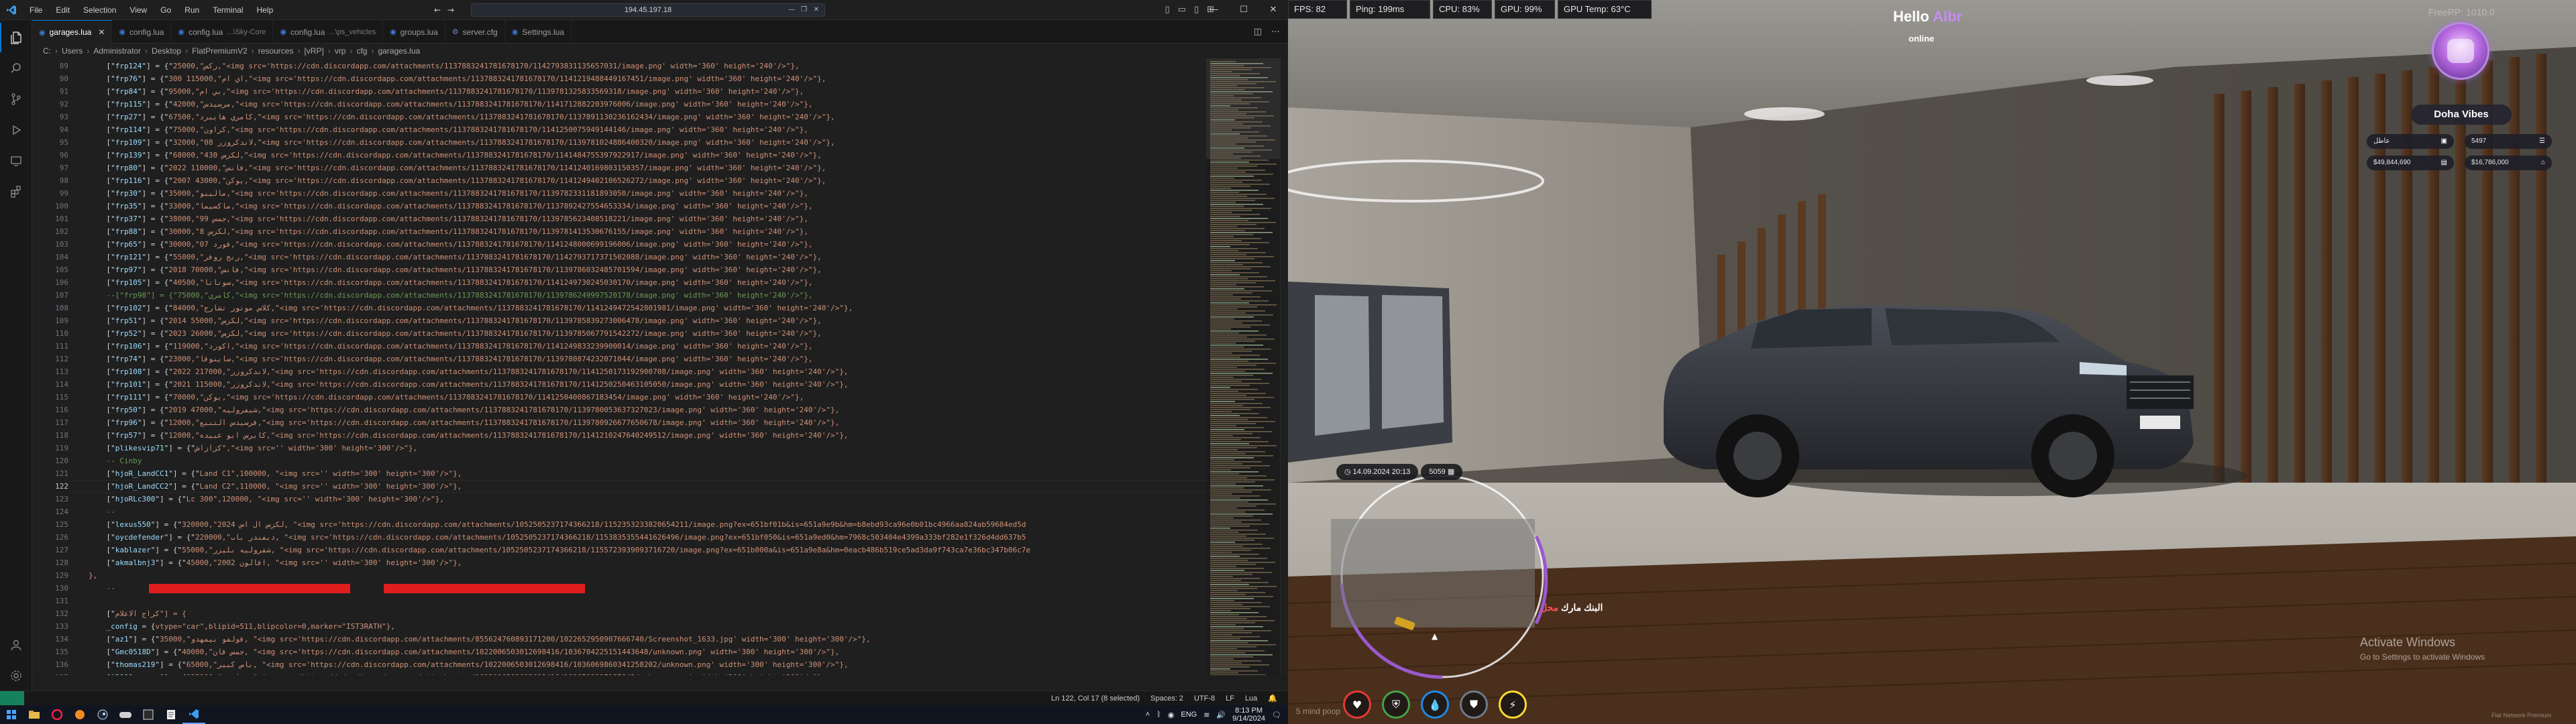 The height and width of the screenshot is (724, 2576). What do you see at coordinates (1204, 699) in the screenshot?
I see `encoding: UTF-8` at bounding box center [1204, 699].